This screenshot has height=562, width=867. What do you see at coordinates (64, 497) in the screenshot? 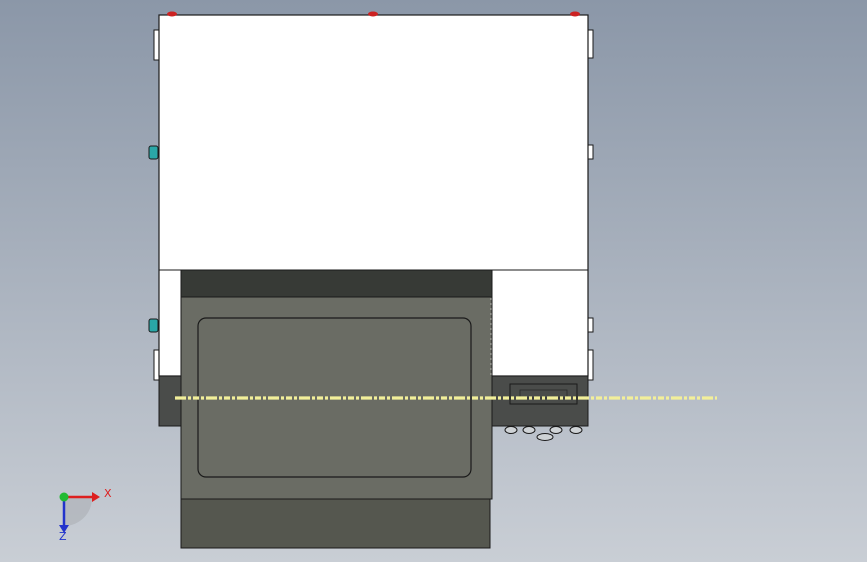
I see `triad-y-origin` at bounding box center [64, 497].